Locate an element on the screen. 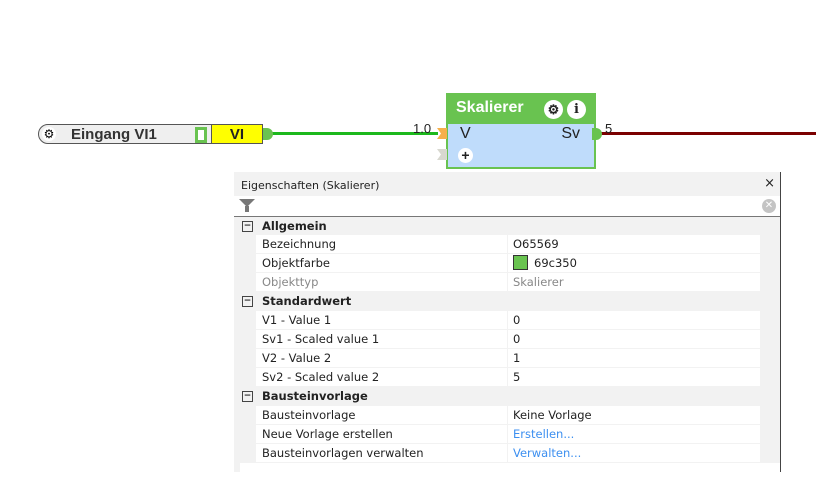 Image resolution: width=816 pixels, height=482 pixels. add-port is located at coordinates (442, 154).